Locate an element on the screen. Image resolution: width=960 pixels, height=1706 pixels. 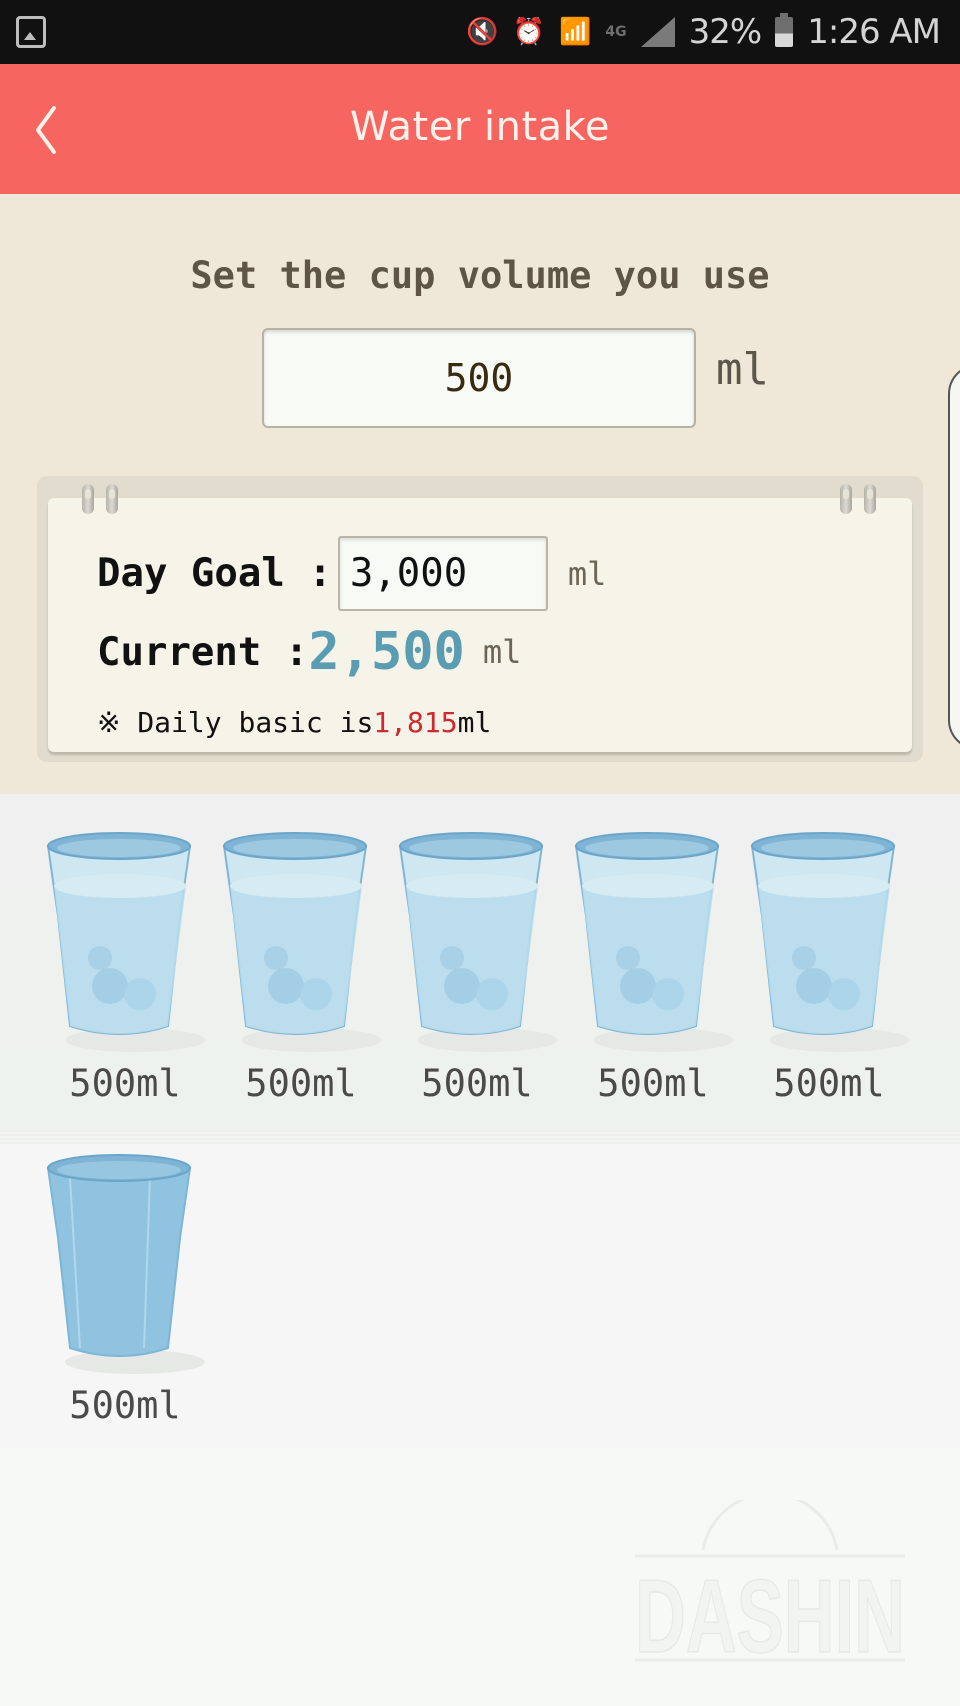
wifi-icon: 📶 is located at coordinates (575, 32).